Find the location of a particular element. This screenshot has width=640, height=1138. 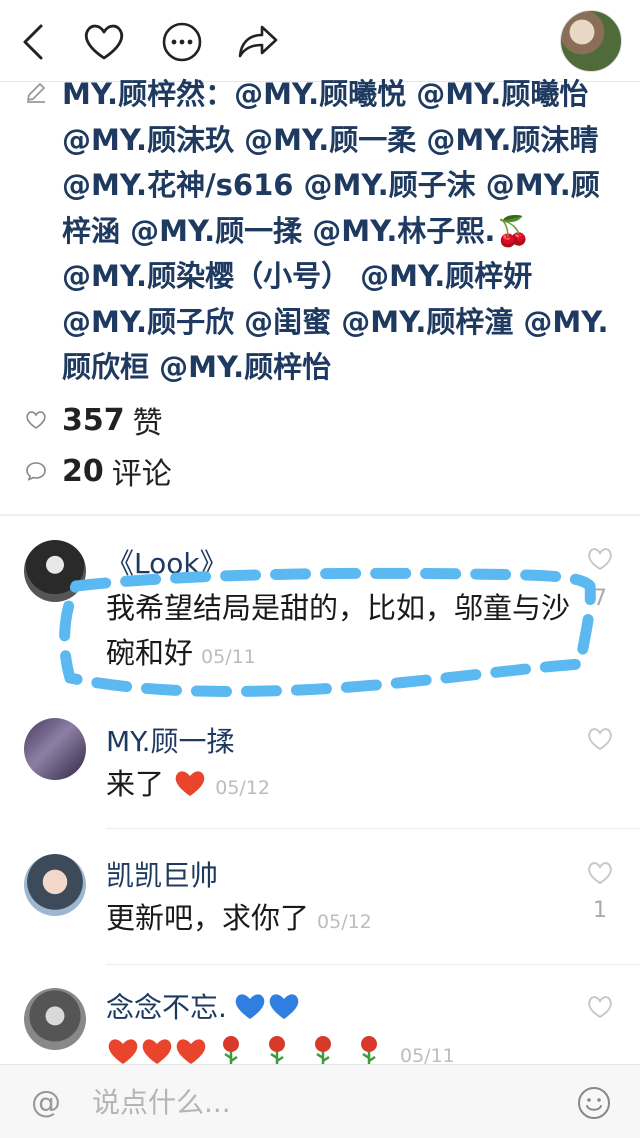

comment-body: 来了 is located at coordinates (135, 784).